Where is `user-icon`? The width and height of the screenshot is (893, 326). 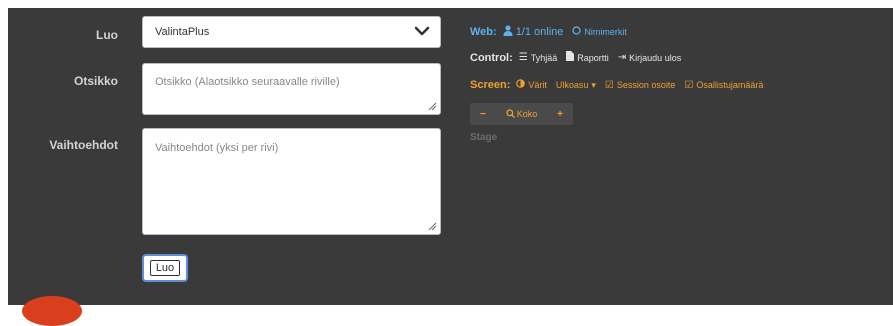 user-icon is located at coordinates (508, 32).